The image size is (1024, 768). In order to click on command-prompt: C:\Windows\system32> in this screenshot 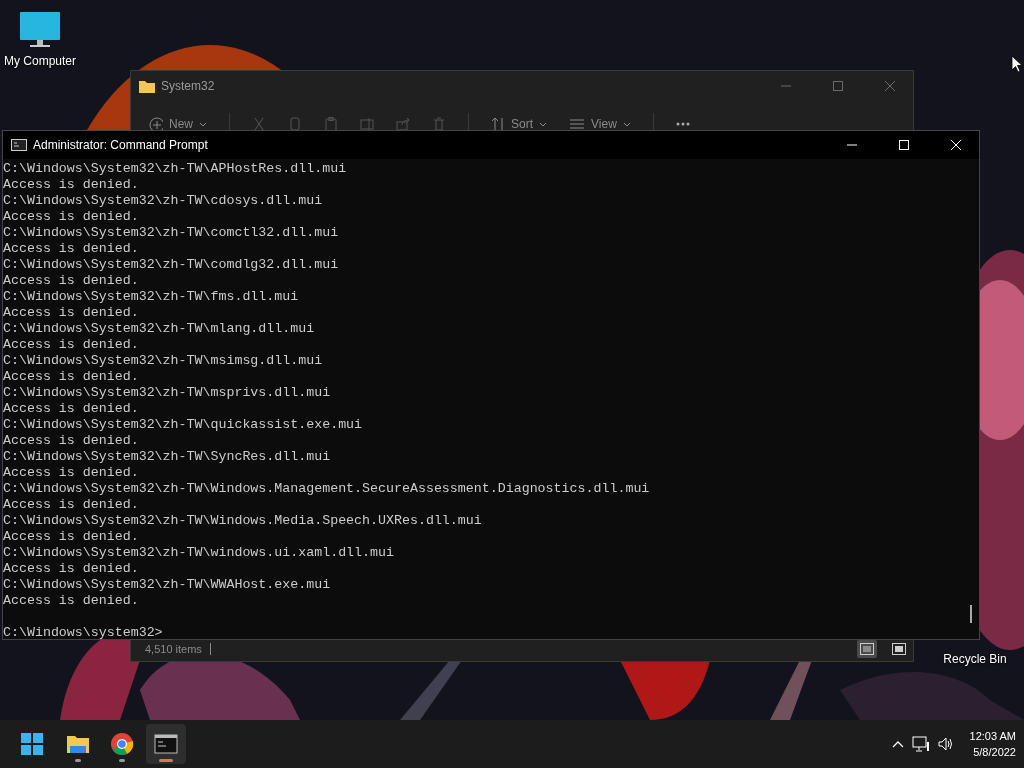, I will do `click(483, 633)`.